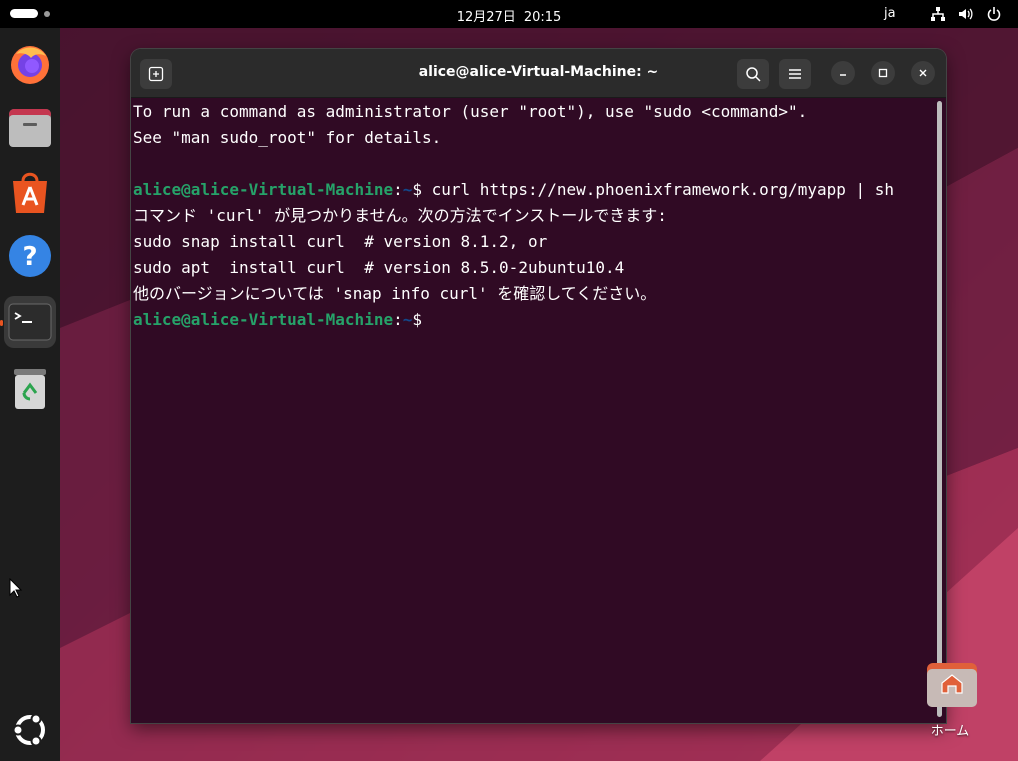  I want to click on close-icon, so click(923, 73).